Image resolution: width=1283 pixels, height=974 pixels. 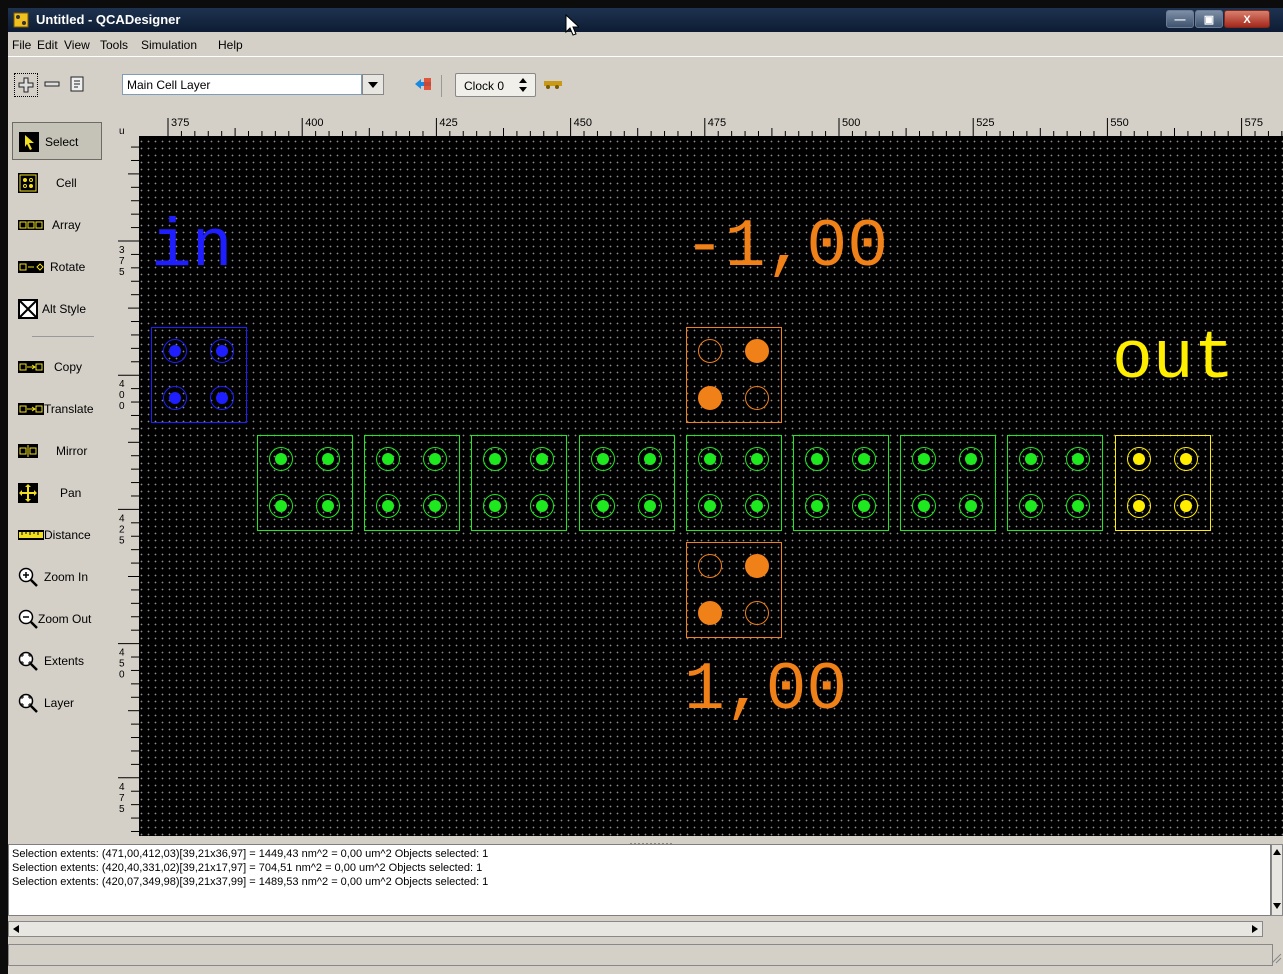 I want to click on spinner-arrows-icon, so click(x=523, y=85).